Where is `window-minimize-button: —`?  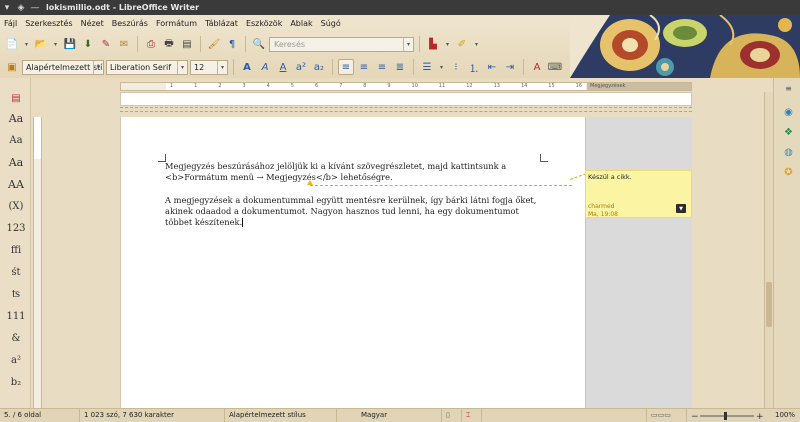 window-minimize-button: — is located at coordinates (35, 7).